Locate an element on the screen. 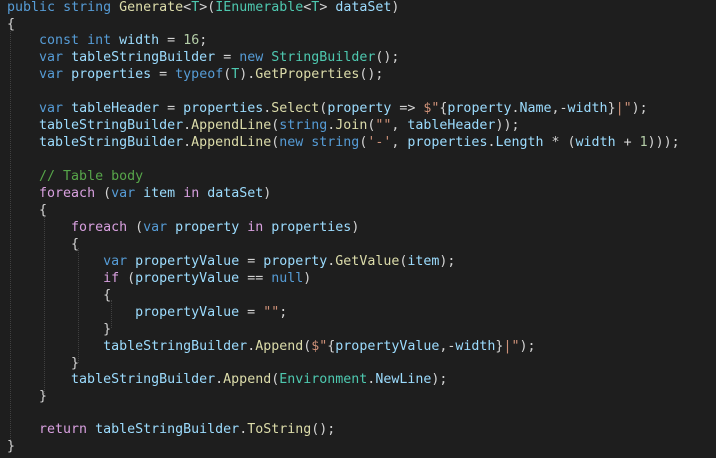 This screenshot has width=716, height=458. code-token-keyword: typeof is located at coordinates (199, 74).